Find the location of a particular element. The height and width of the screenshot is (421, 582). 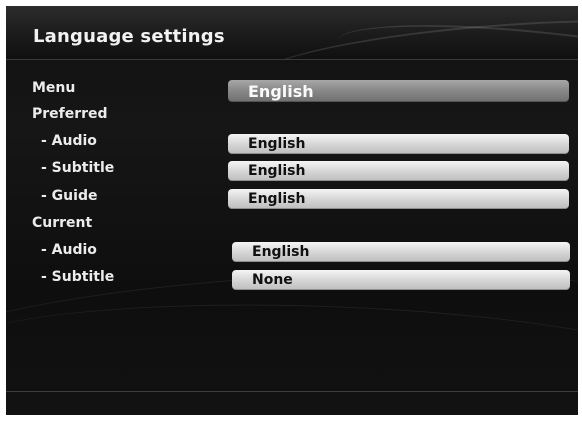

page-title: Language settings is located at coordinates (129, 36).